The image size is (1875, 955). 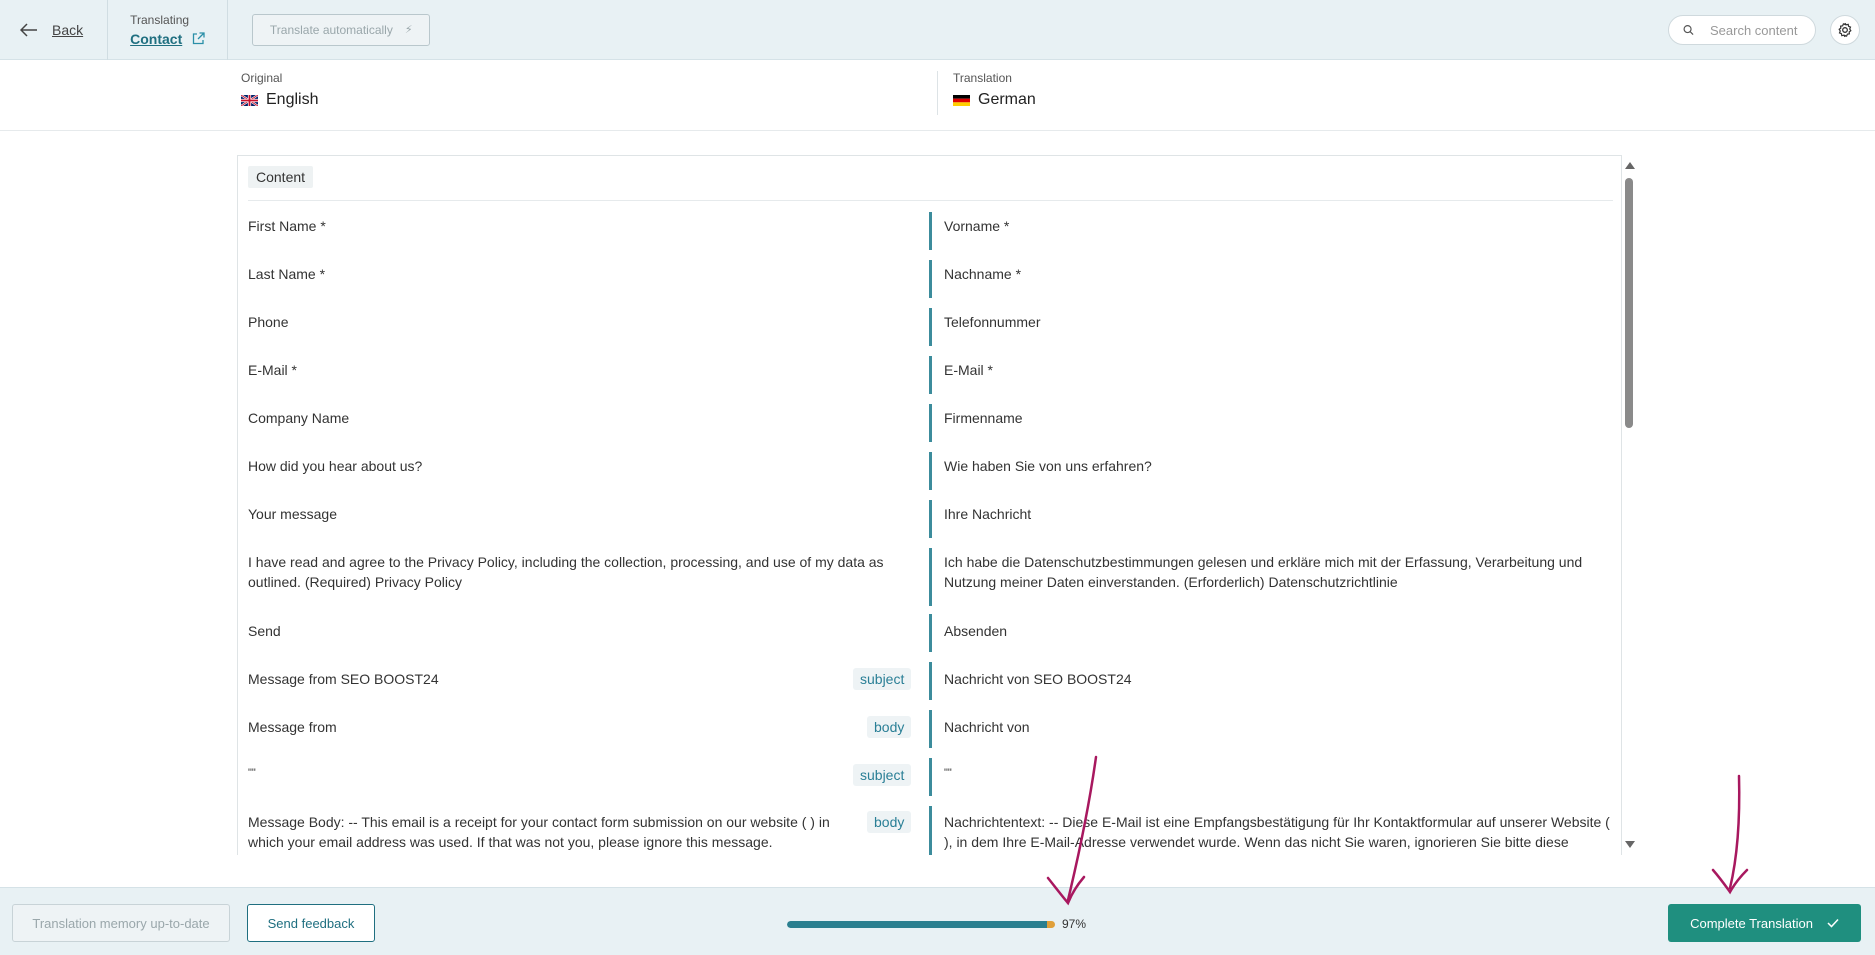 I want to click on source-text: Phone, so click(x=268, y=322).